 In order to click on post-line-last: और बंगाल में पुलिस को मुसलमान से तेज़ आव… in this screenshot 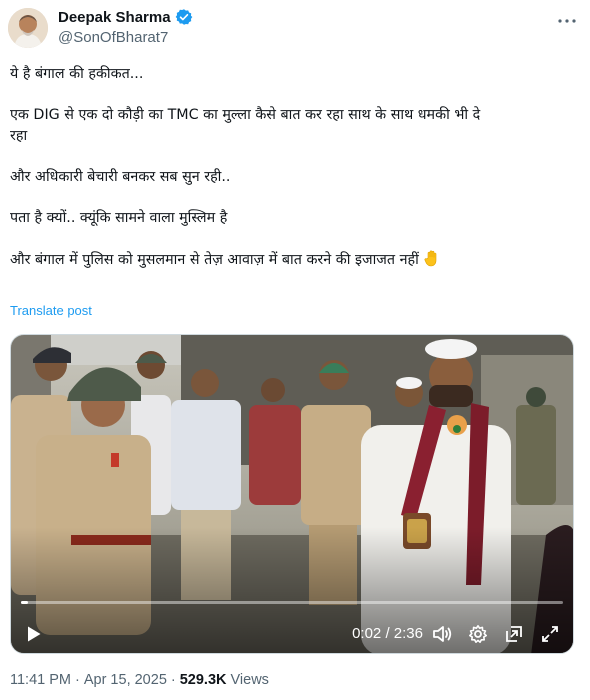, I will do `click(296, 260)`.